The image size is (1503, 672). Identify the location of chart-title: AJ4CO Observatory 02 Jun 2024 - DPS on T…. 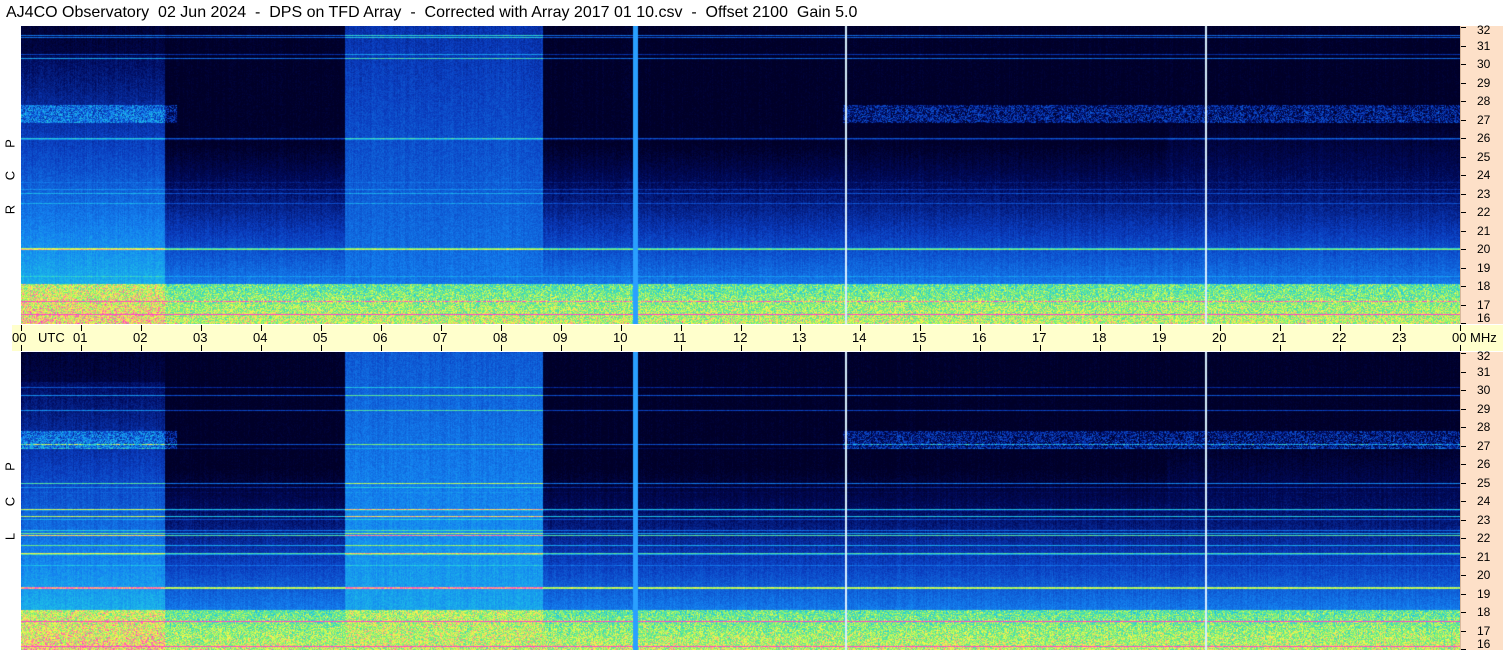
(432, 12).